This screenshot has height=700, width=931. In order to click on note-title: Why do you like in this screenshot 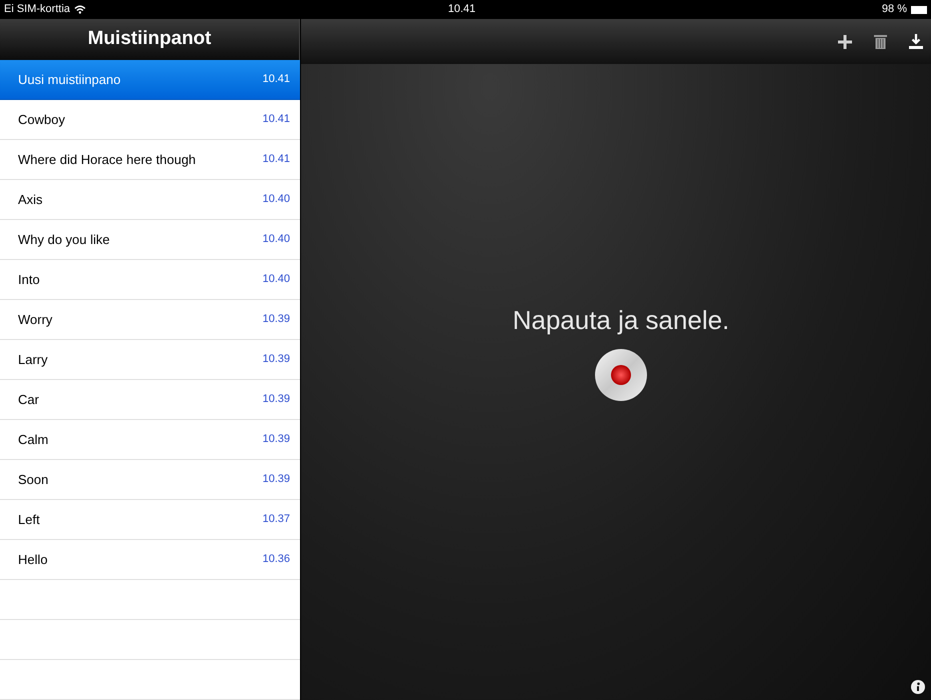, I will do `click(64, 239)`.